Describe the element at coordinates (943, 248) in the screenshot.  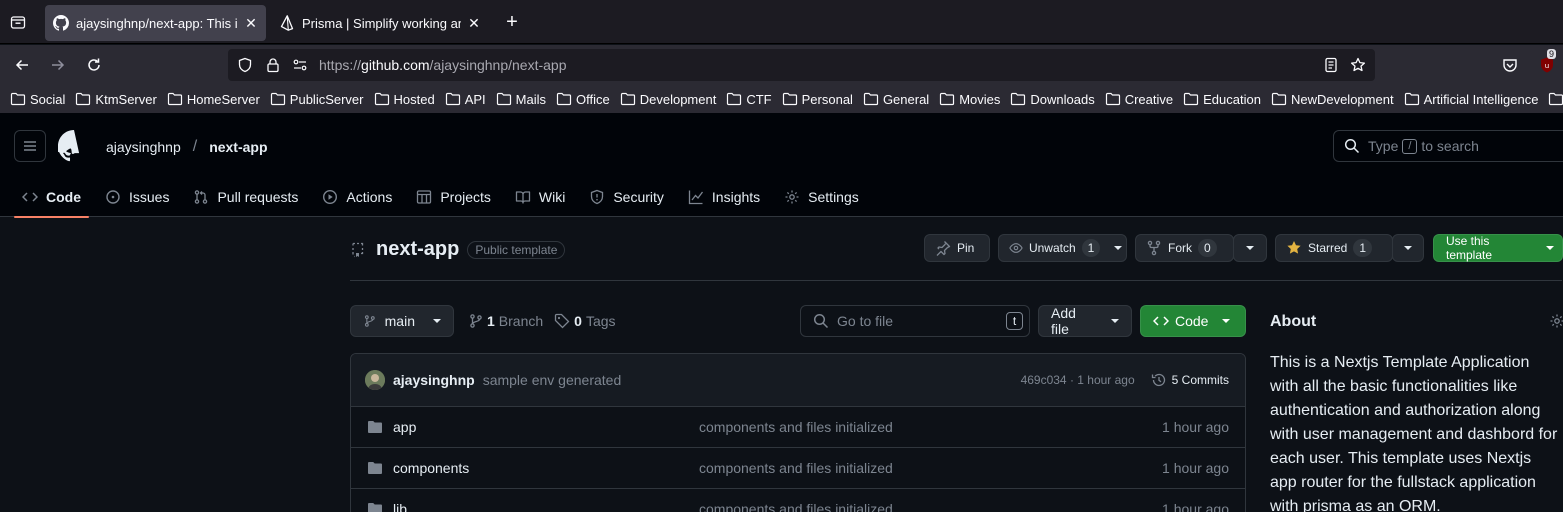
I see `pin-icon` at that location.